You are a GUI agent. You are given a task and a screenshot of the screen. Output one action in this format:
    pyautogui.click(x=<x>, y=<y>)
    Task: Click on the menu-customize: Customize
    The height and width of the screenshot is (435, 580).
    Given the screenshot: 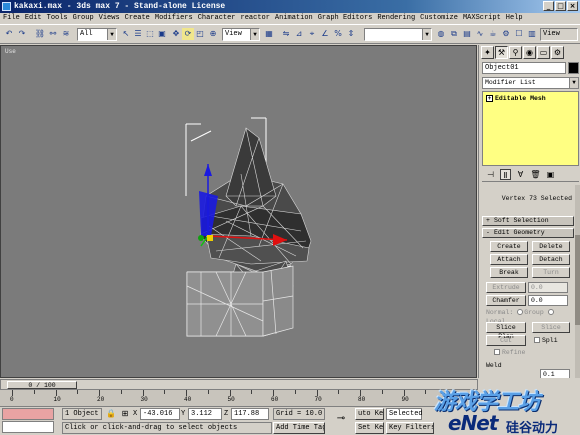 What is the action you would take?
    pyautogui.click(x=439, y=18)
    